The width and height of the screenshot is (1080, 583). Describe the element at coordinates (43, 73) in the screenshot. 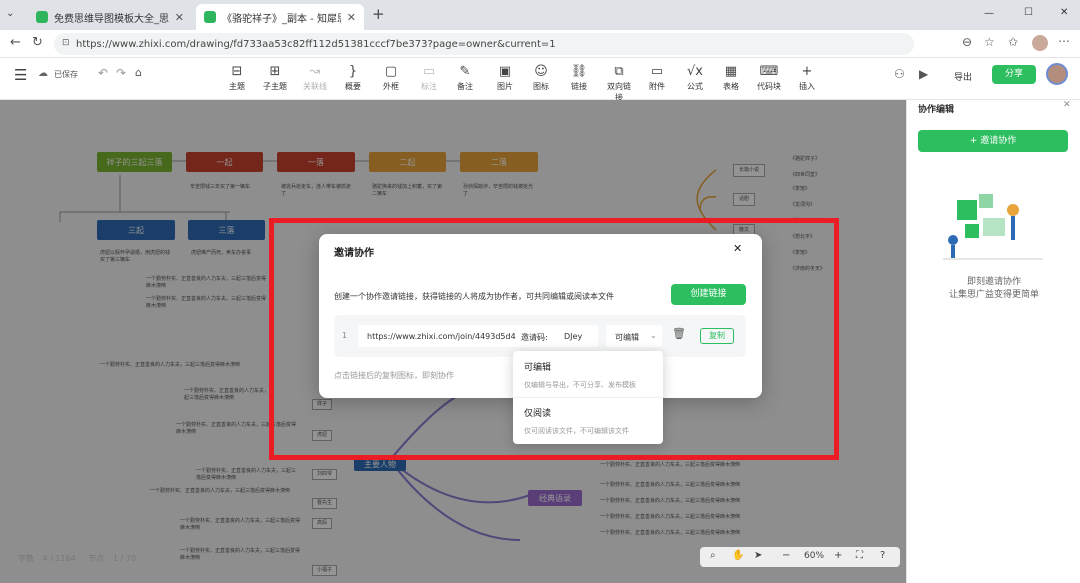

I see `cloud-icon: ☁` at that location.